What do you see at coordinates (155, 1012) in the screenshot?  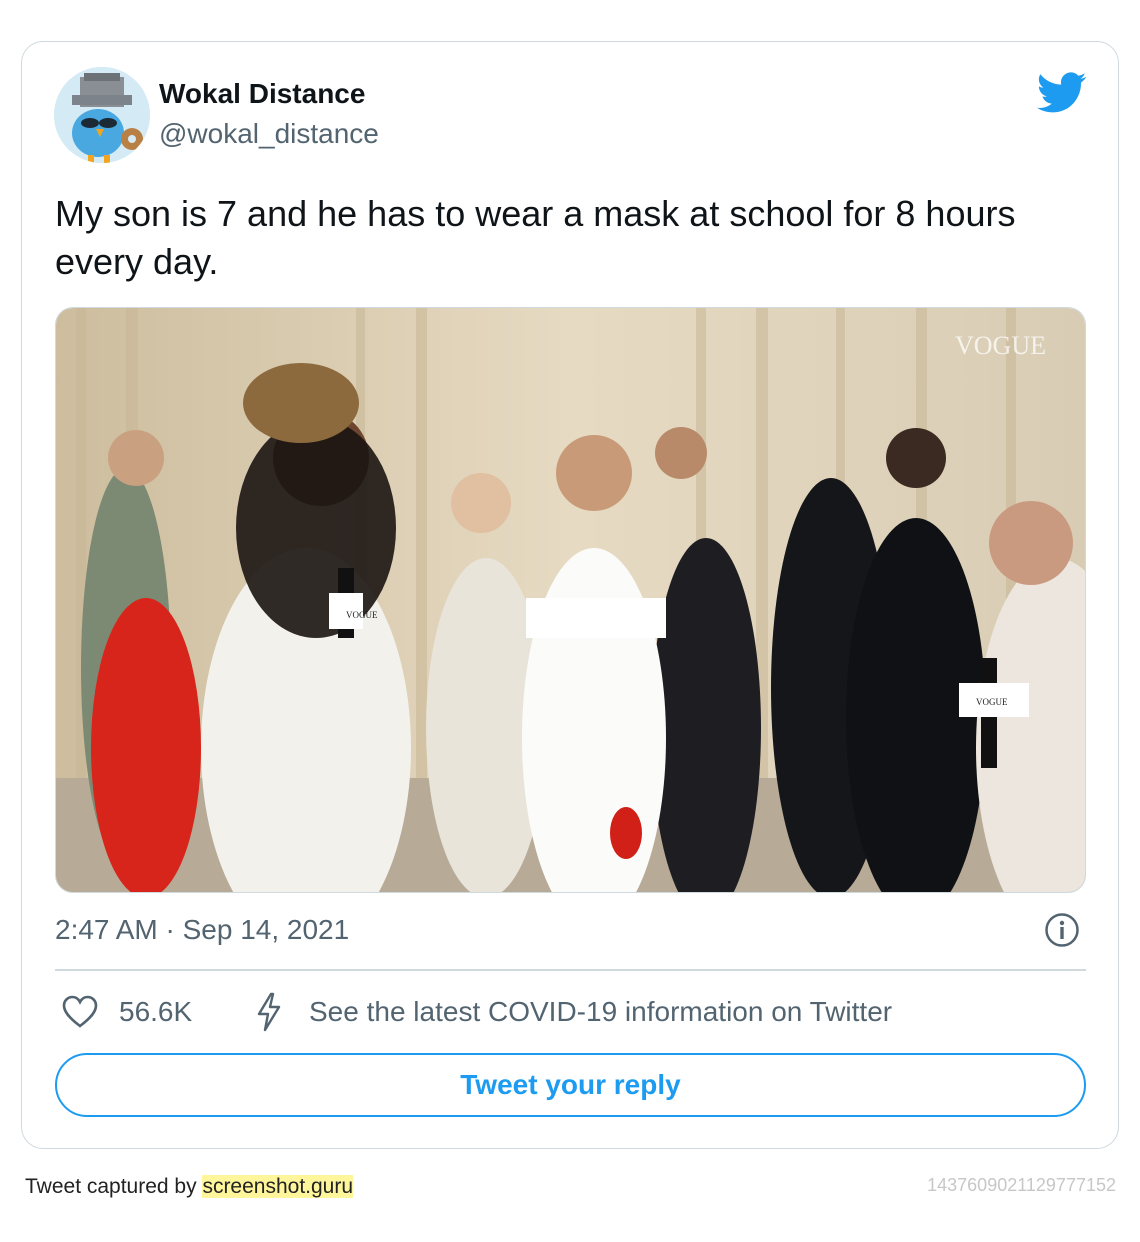 I see `like-count: 56.6K` at bounding box center [155, 1012].